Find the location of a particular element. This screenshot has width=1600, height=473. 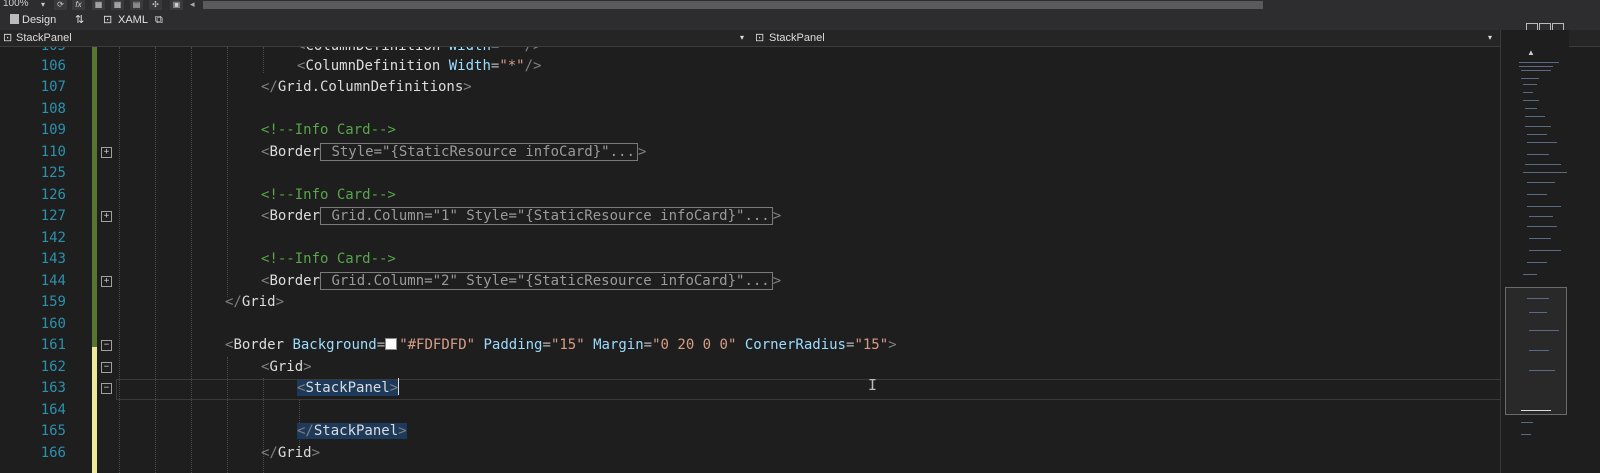

code-line: 159 </Grid> is located at coordinates (767, 302).